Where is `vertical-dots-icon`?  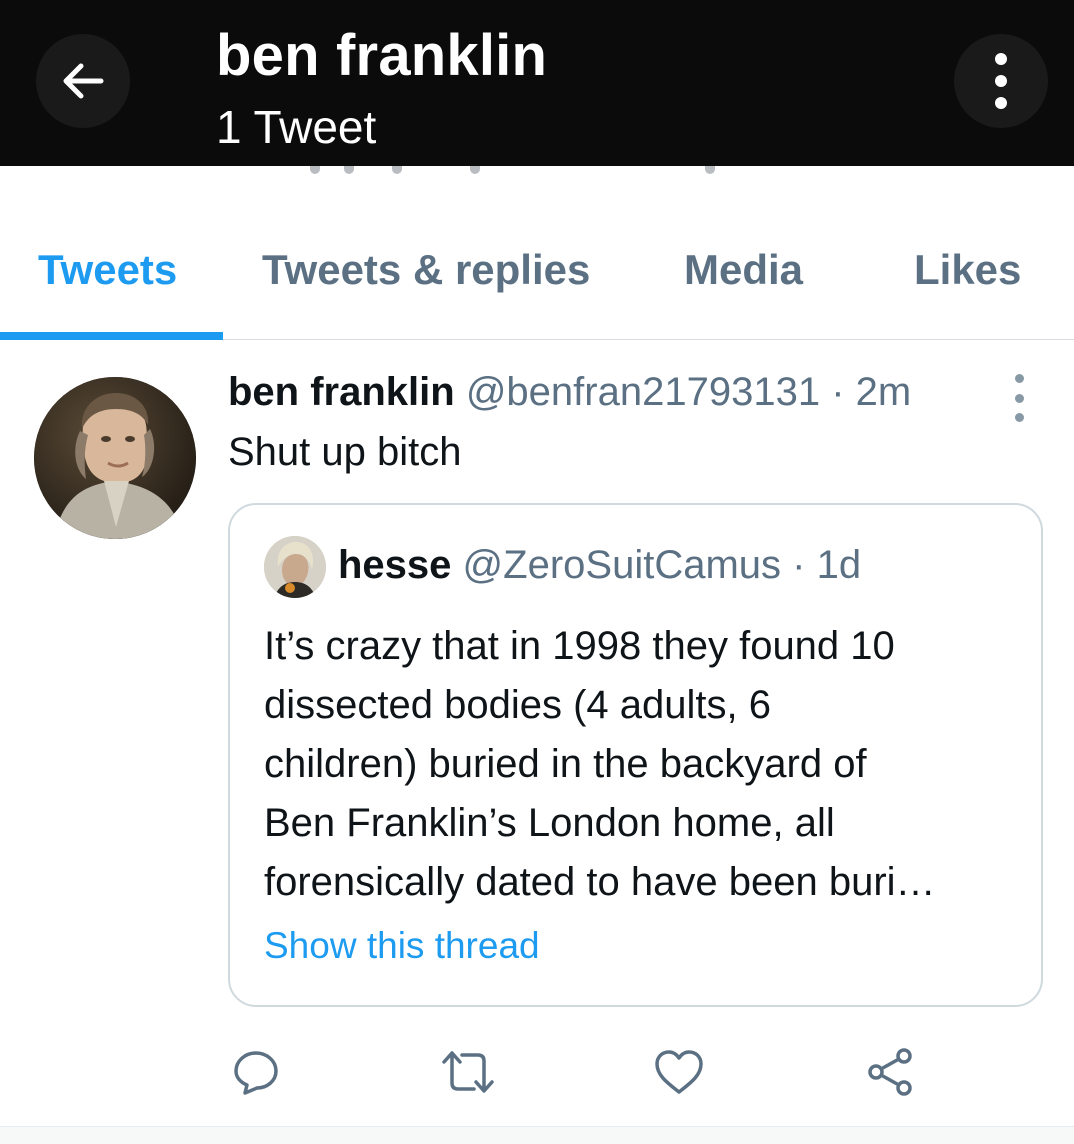 vertical-dots-icon is located at coordinates (1001, 81).